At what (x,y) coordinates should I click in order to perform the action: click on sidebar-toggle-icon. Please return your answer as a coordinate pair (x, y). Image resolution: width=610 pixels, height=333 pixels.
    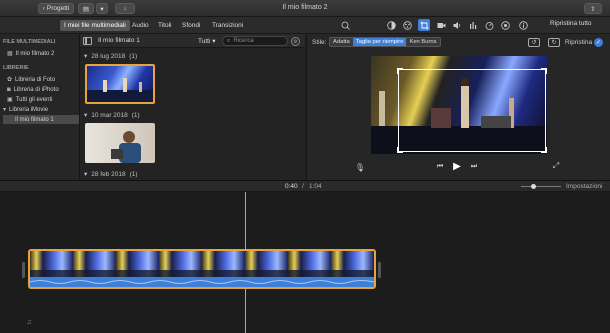
    Looking at the image, I should click on (87, 41).